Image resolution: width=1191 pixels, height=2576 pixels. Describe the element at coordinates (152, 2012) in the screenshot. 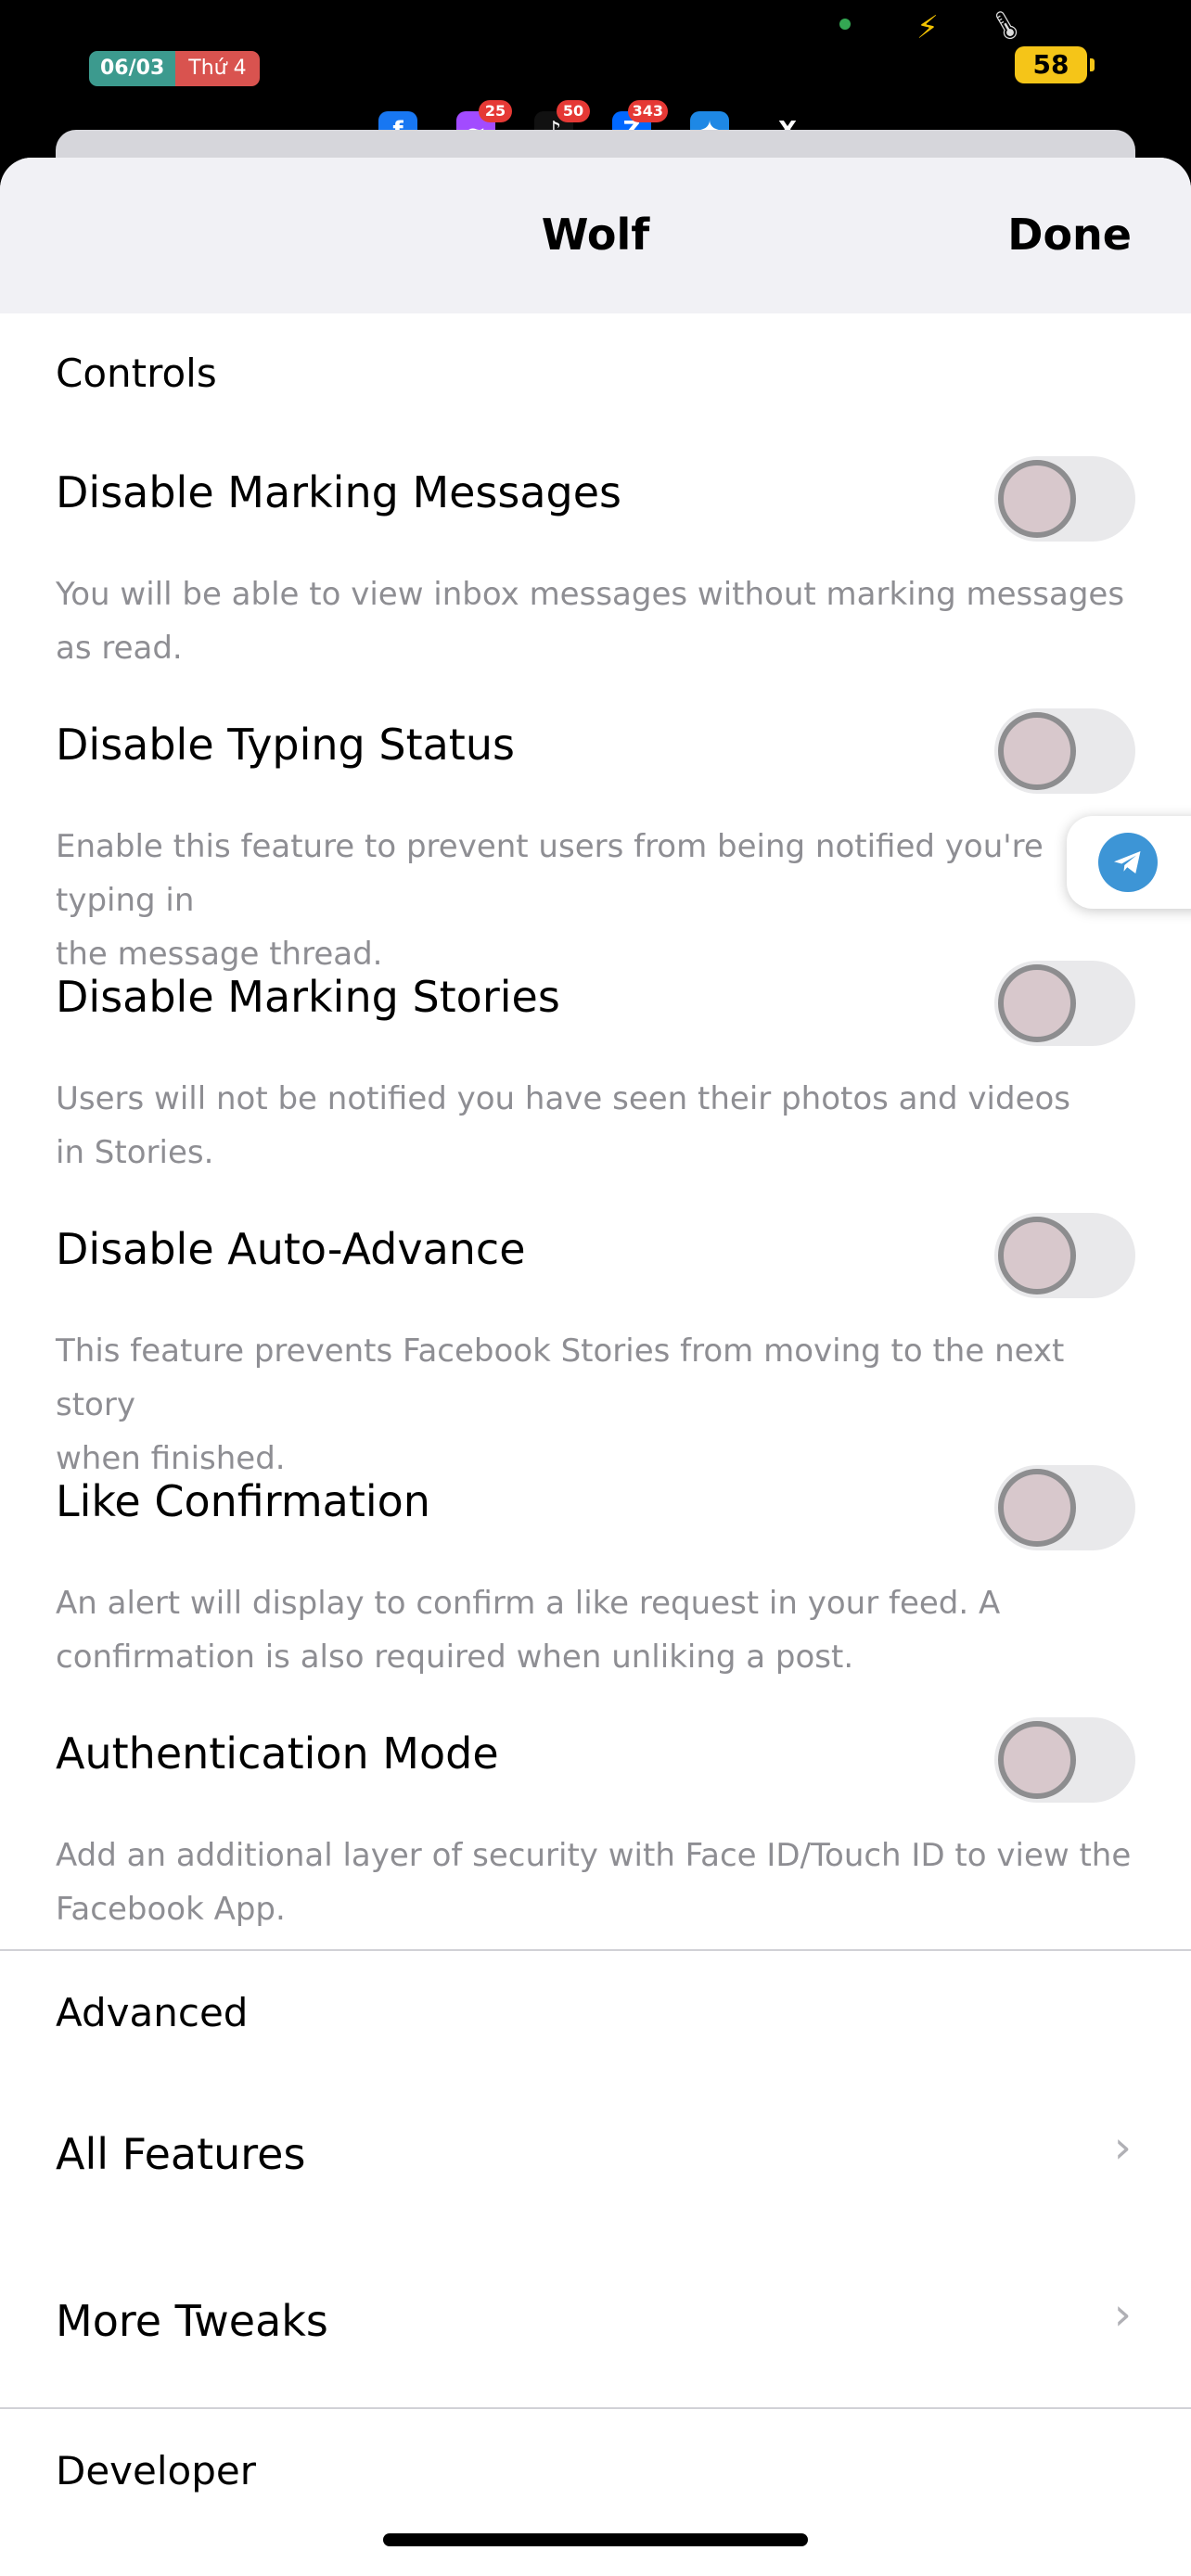

I see `section-header-advanced: Advanced` at that location.